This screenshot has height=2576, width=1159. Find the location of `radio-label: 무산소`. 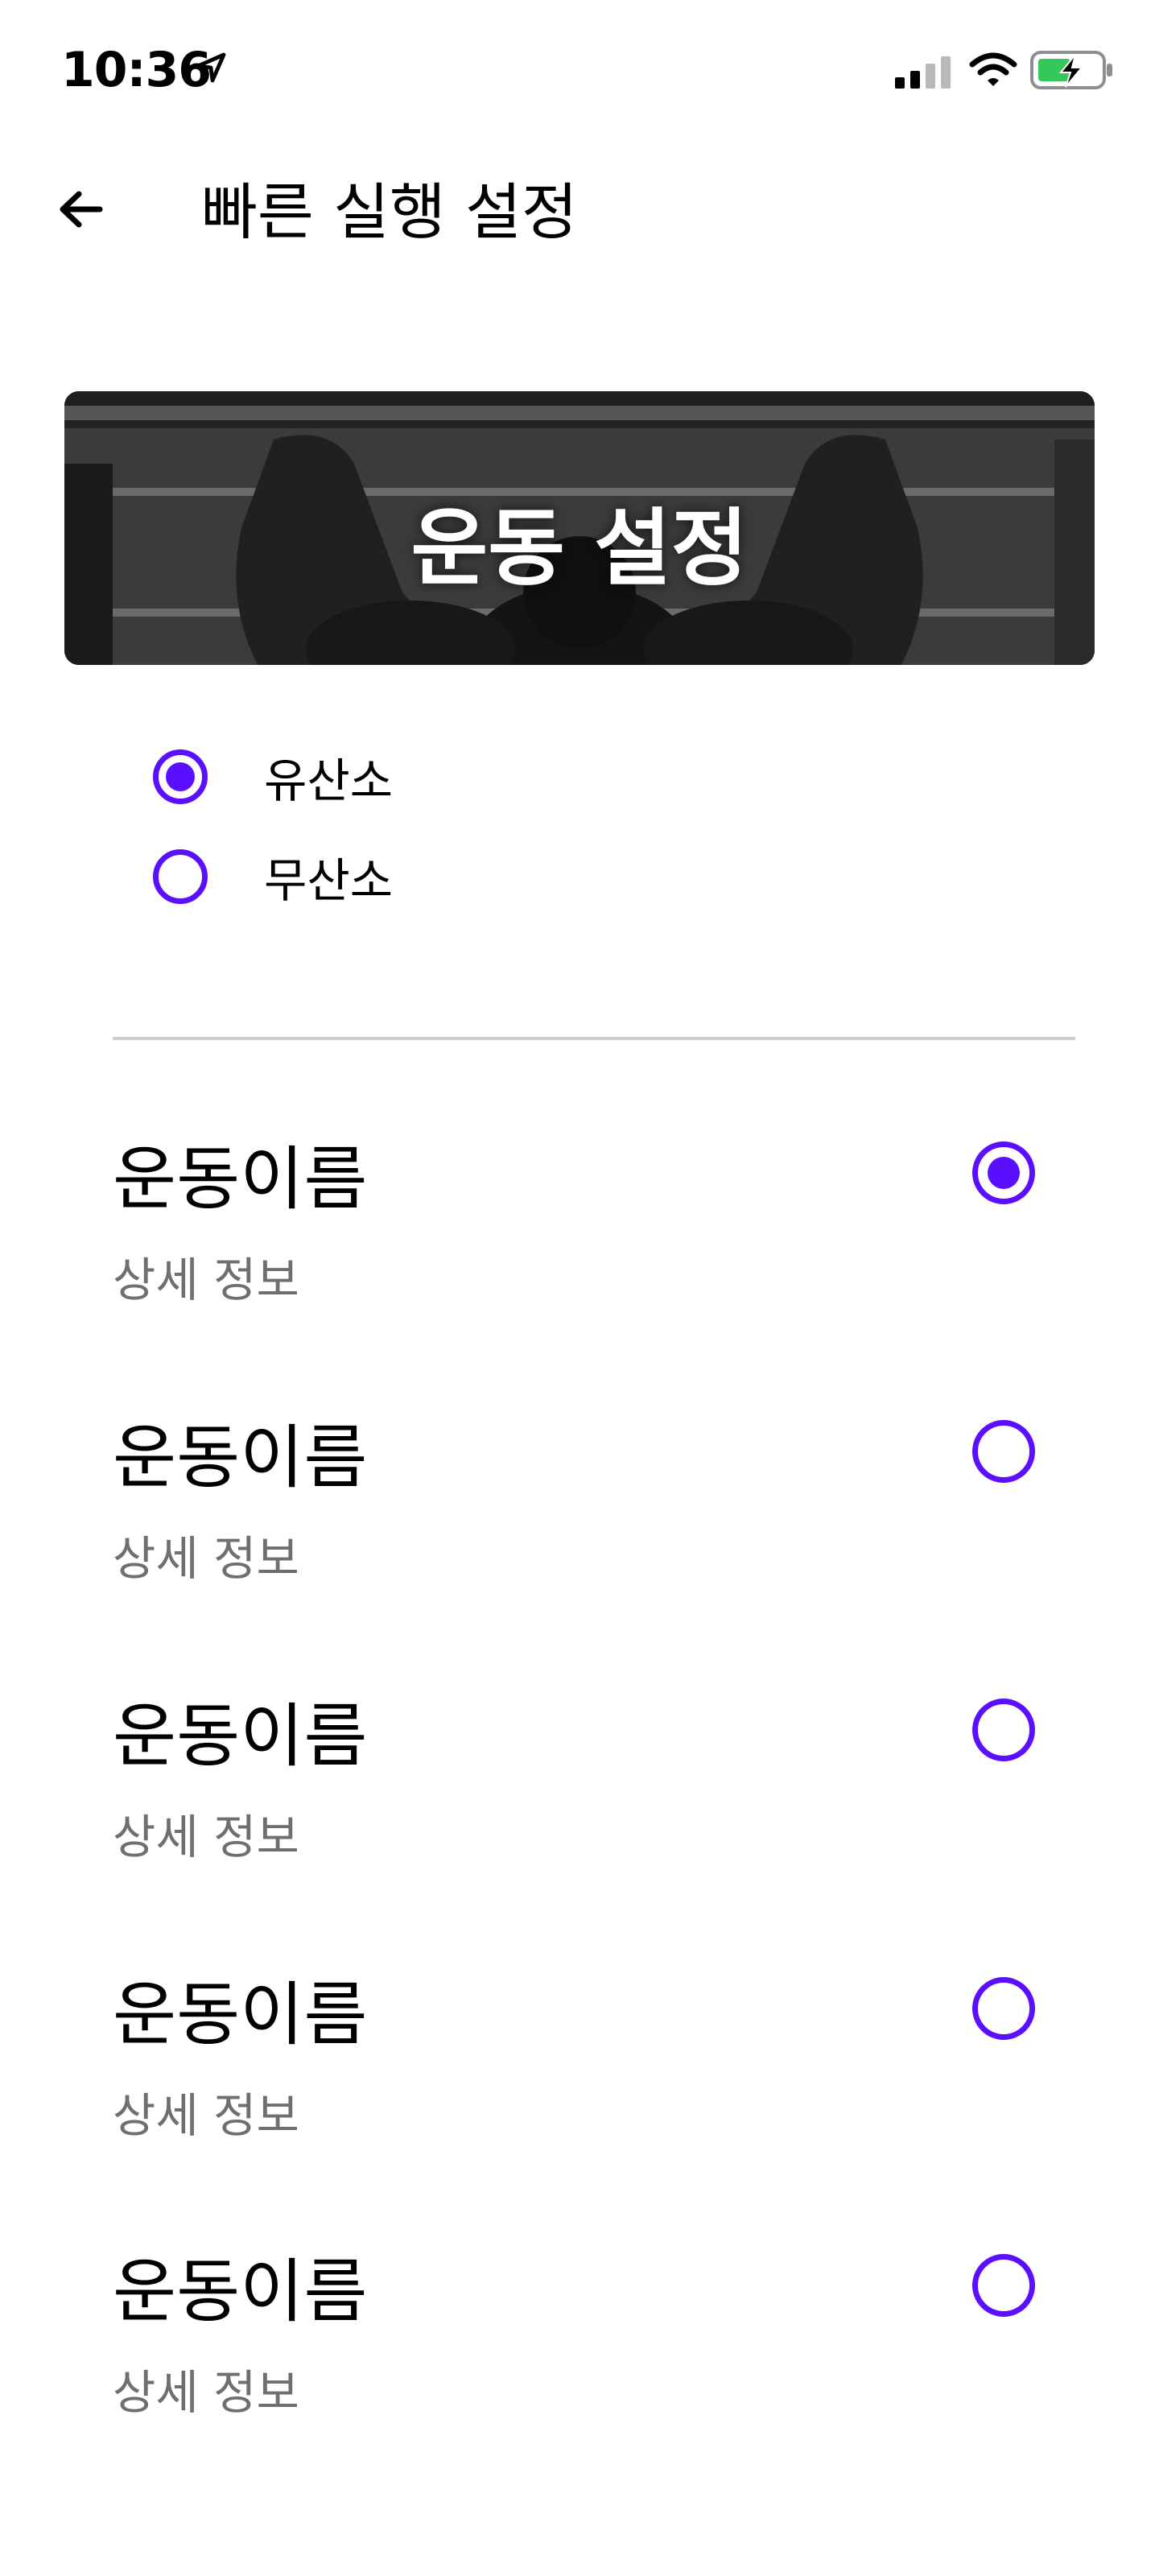

radio-label: 무산소 is located at coordinates (329, 880).